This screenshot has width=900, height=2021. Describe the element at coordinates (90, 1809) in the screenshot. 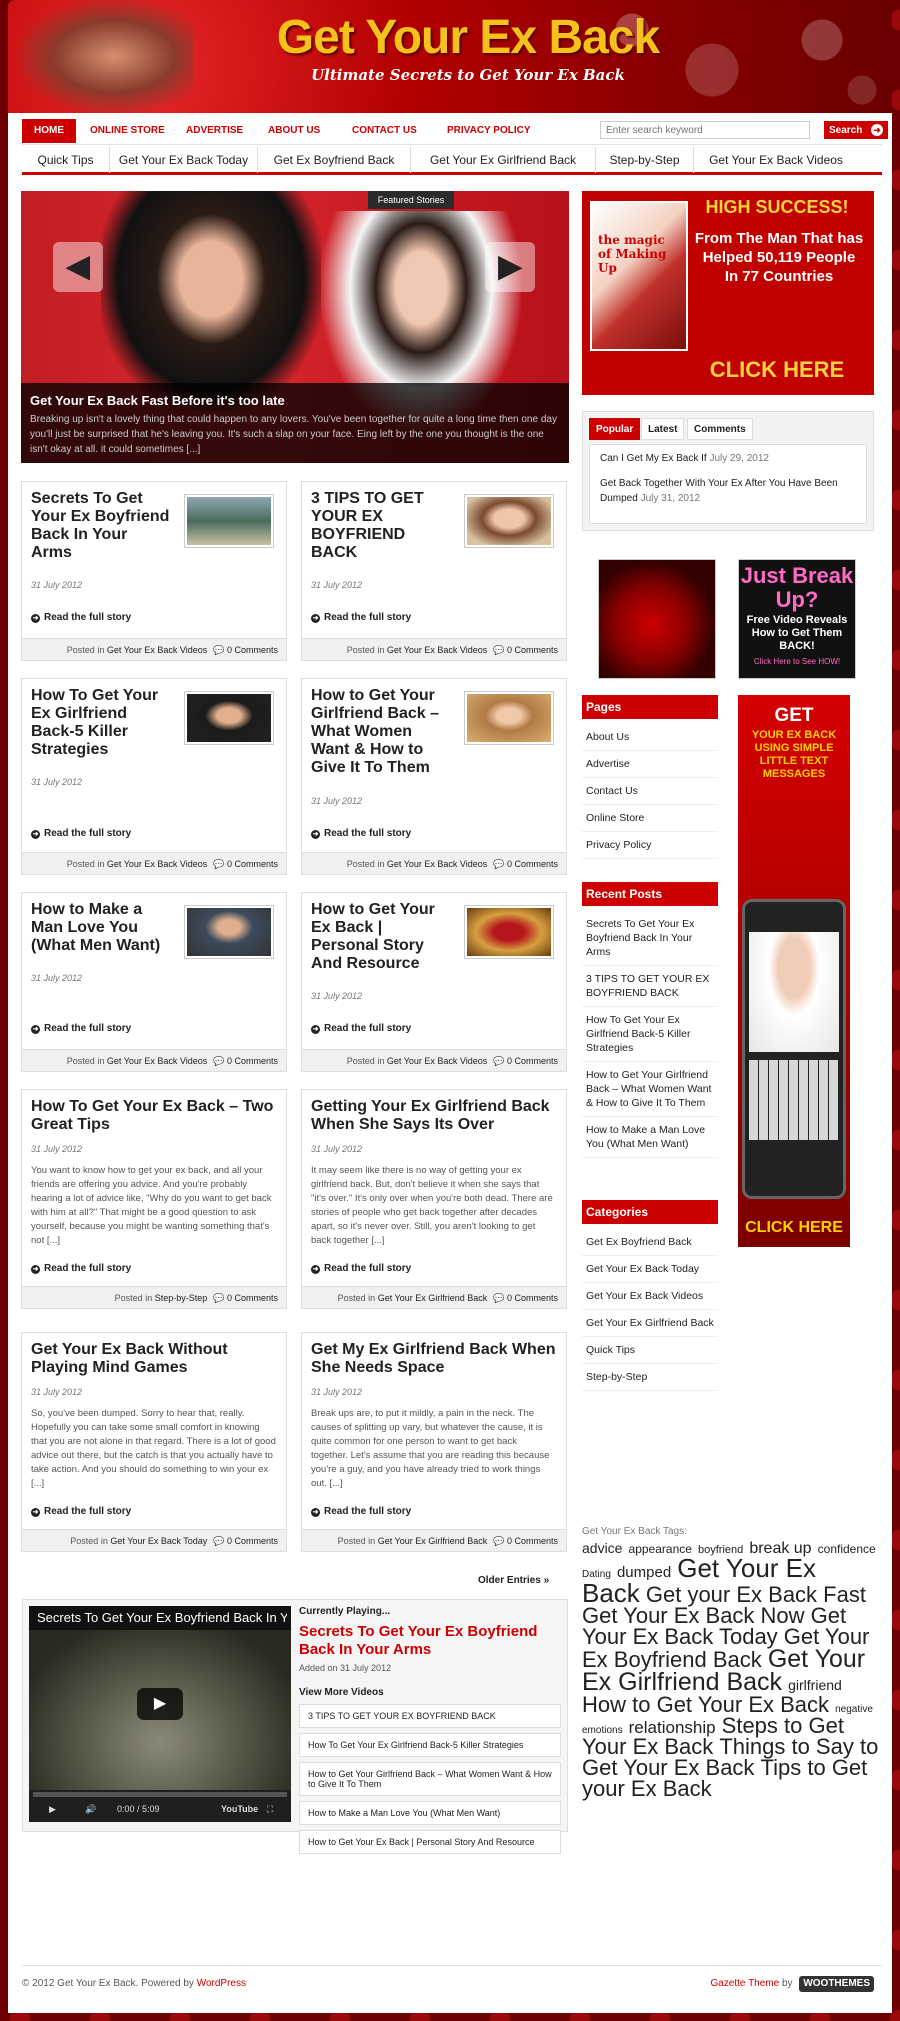

I see `volume-icon: 🔊` at that location.